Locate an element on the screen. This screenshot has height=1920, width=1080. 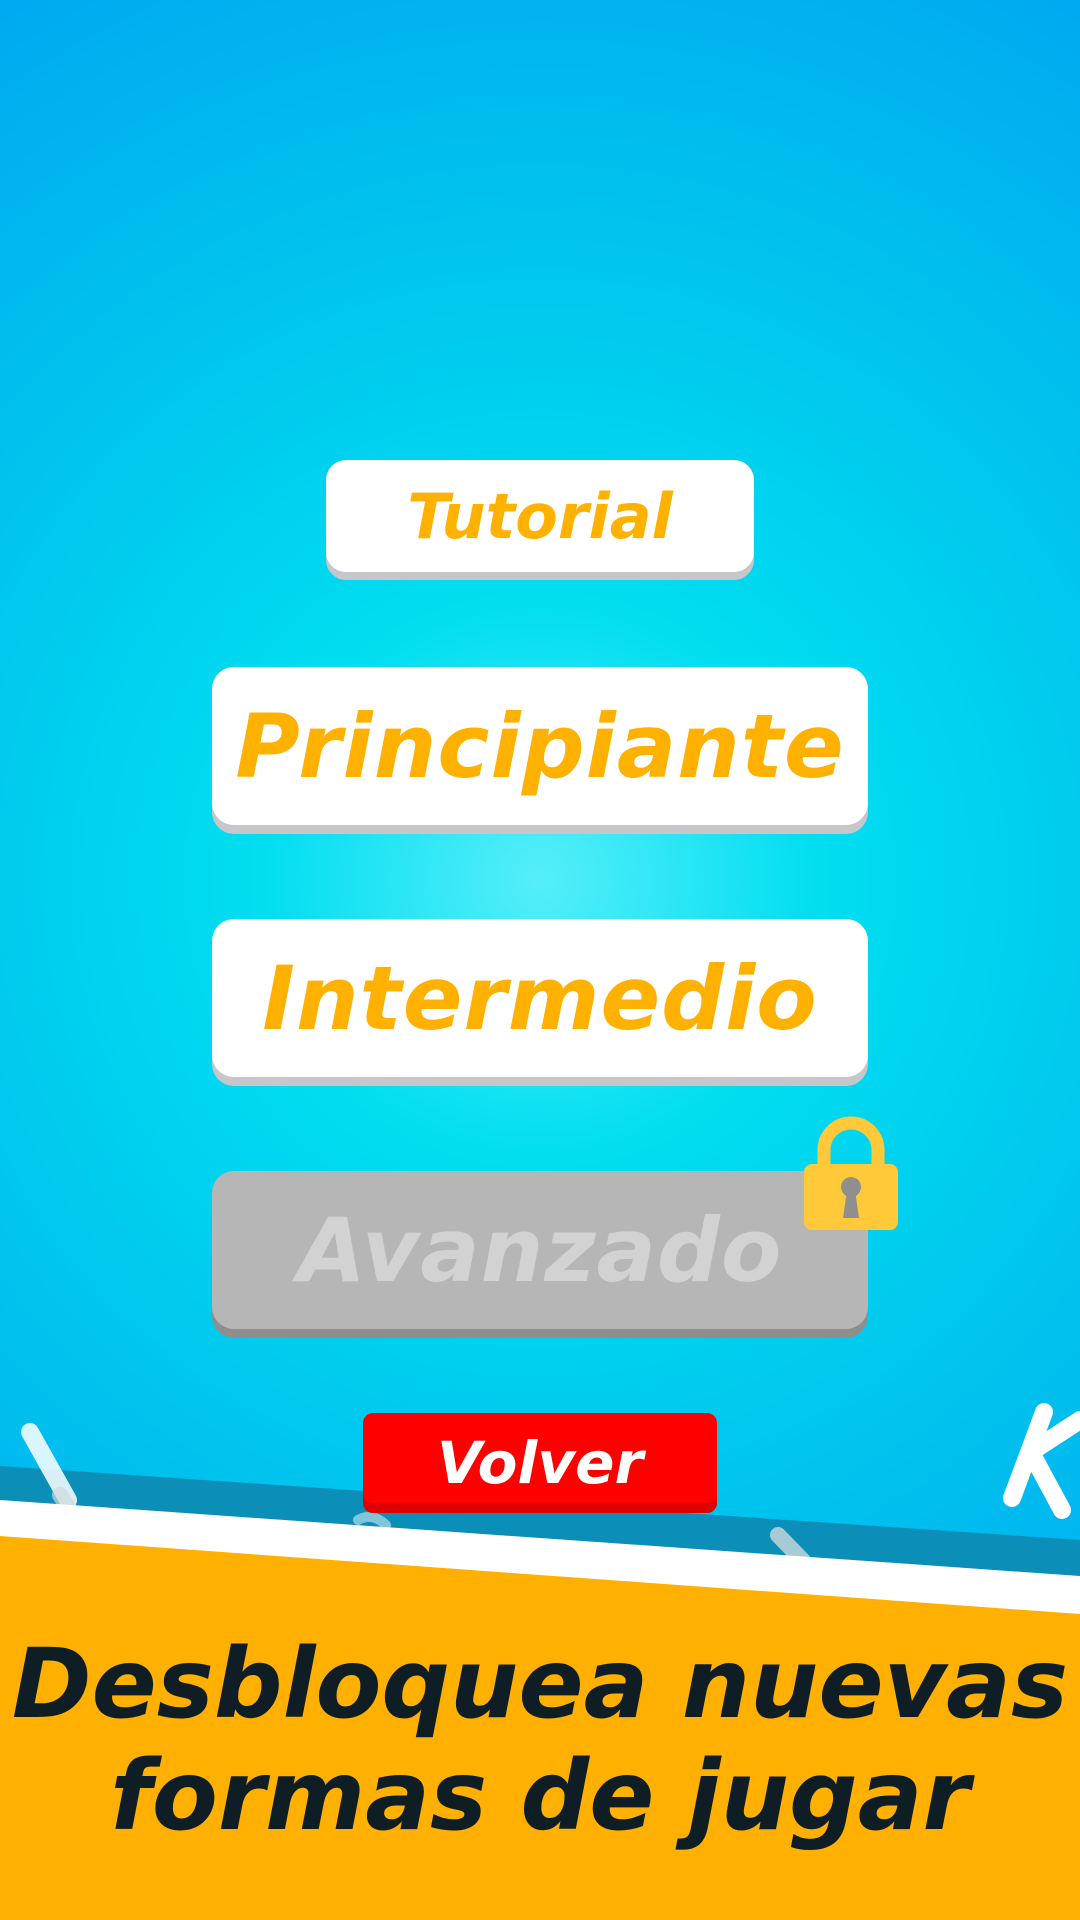
promo-line-2: formas de jugar is located at coordinates (540, 1796).